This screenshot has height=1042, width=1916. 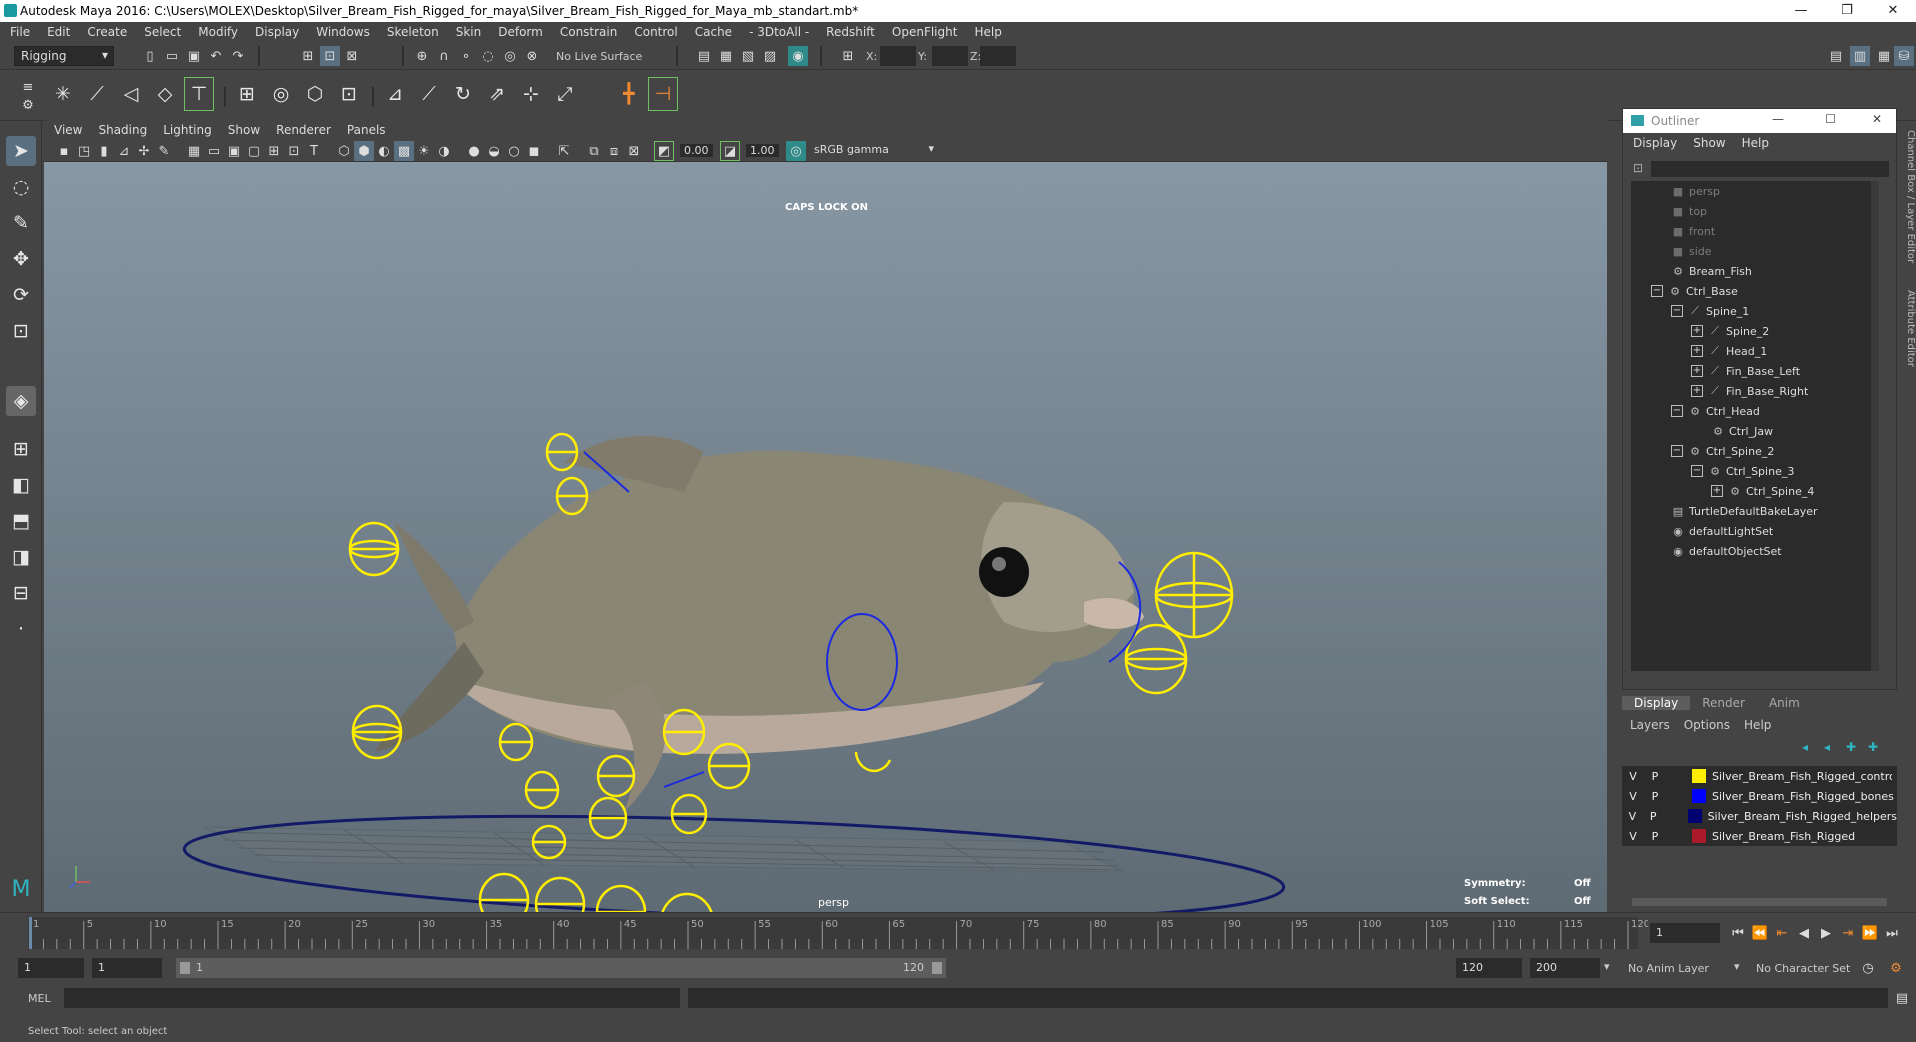 What do you see at coordinates (1870, 933) in the screenshot?
I see `step-forward-key-icon: ⏩` at bounding box center [1870, 933].